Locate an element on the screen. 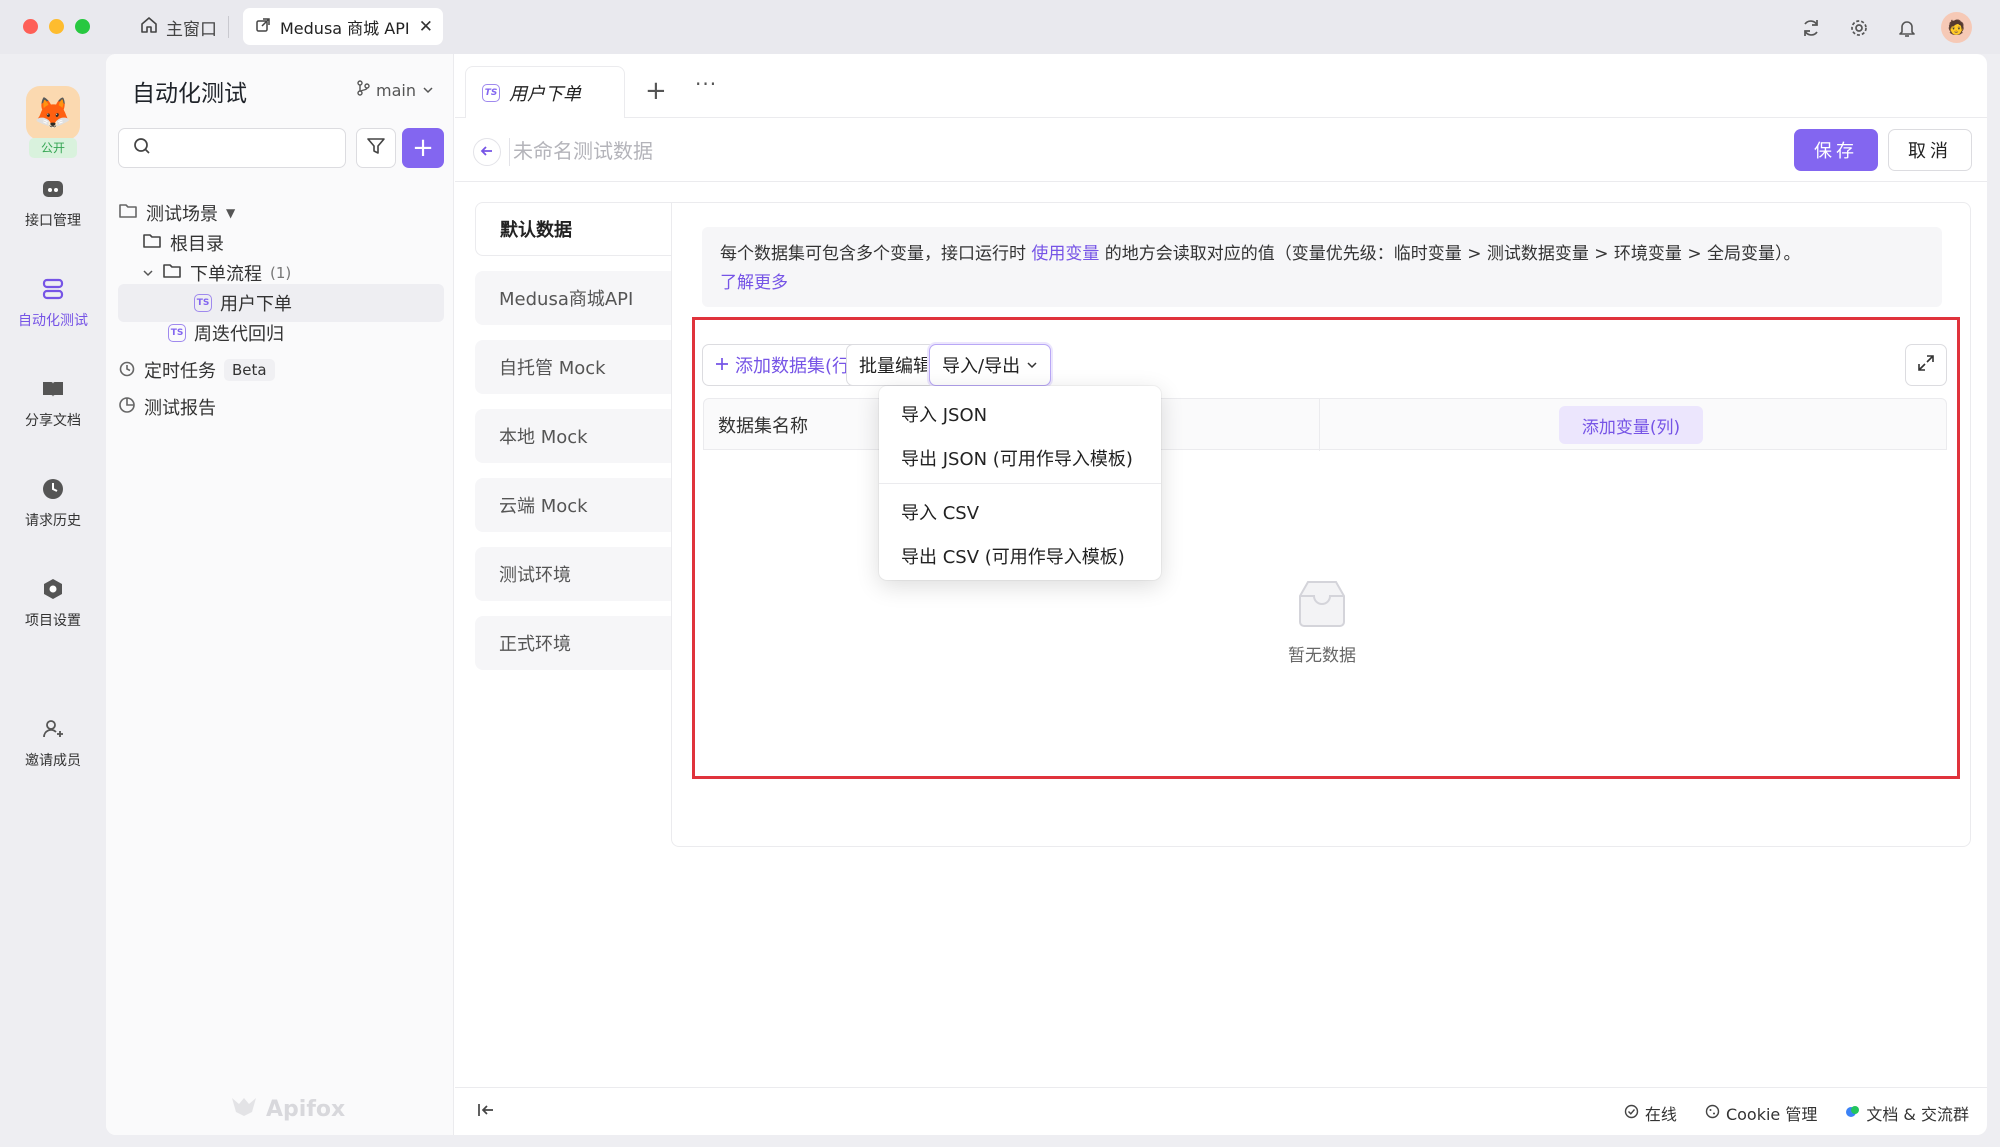 The height and width of the screenshot is (1147, 2000). tab-project: Medusa 商城 API ✕ is located at coordinates (343, 26).